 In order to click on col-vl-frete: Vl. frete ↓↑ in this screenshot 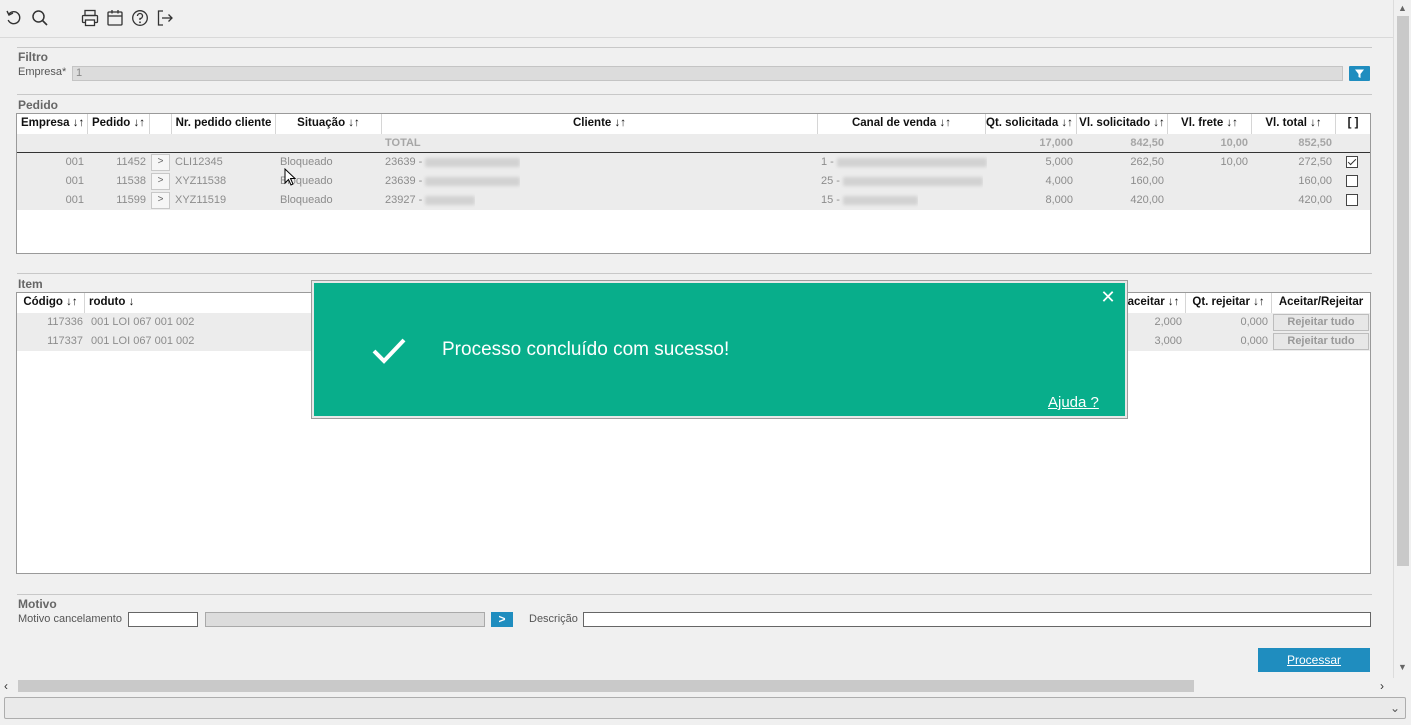, I will do `click(1210, 124)`.